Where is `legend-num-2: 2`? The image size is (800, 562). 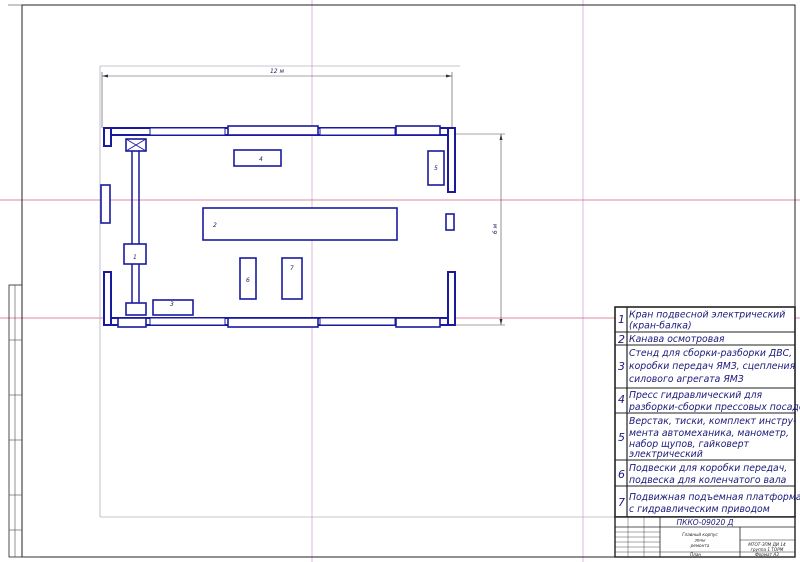 legend-num-2: 2 is located at coordinates (621, 339).